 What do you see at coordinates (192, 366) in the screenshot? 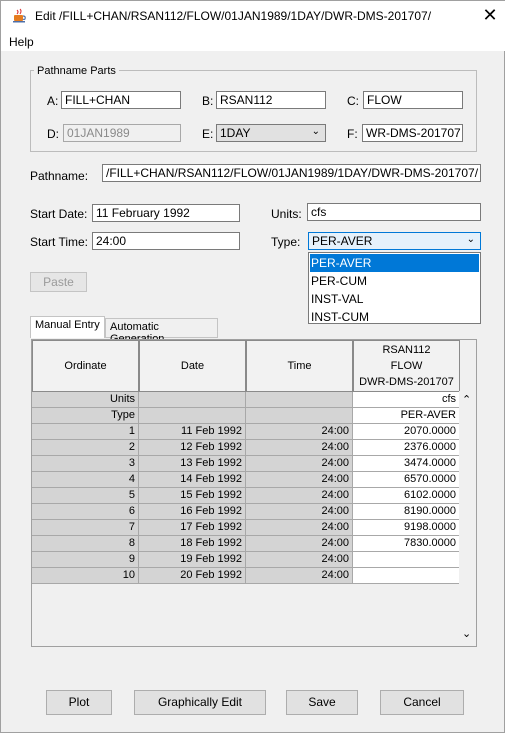
I see `header-date: Date` at bounding box center [192, 366].